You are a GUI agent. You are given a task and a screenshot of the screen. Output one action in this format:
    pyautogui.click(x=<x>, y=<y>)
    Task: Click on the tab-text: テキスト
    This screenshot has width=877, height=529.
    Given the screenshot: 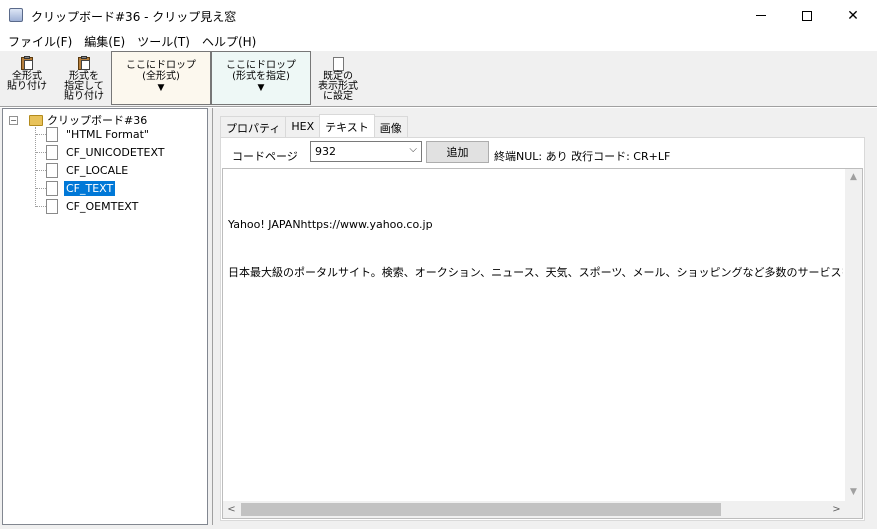 What is the action you would take?
    pyautogui.click(x=347, y=125)
    